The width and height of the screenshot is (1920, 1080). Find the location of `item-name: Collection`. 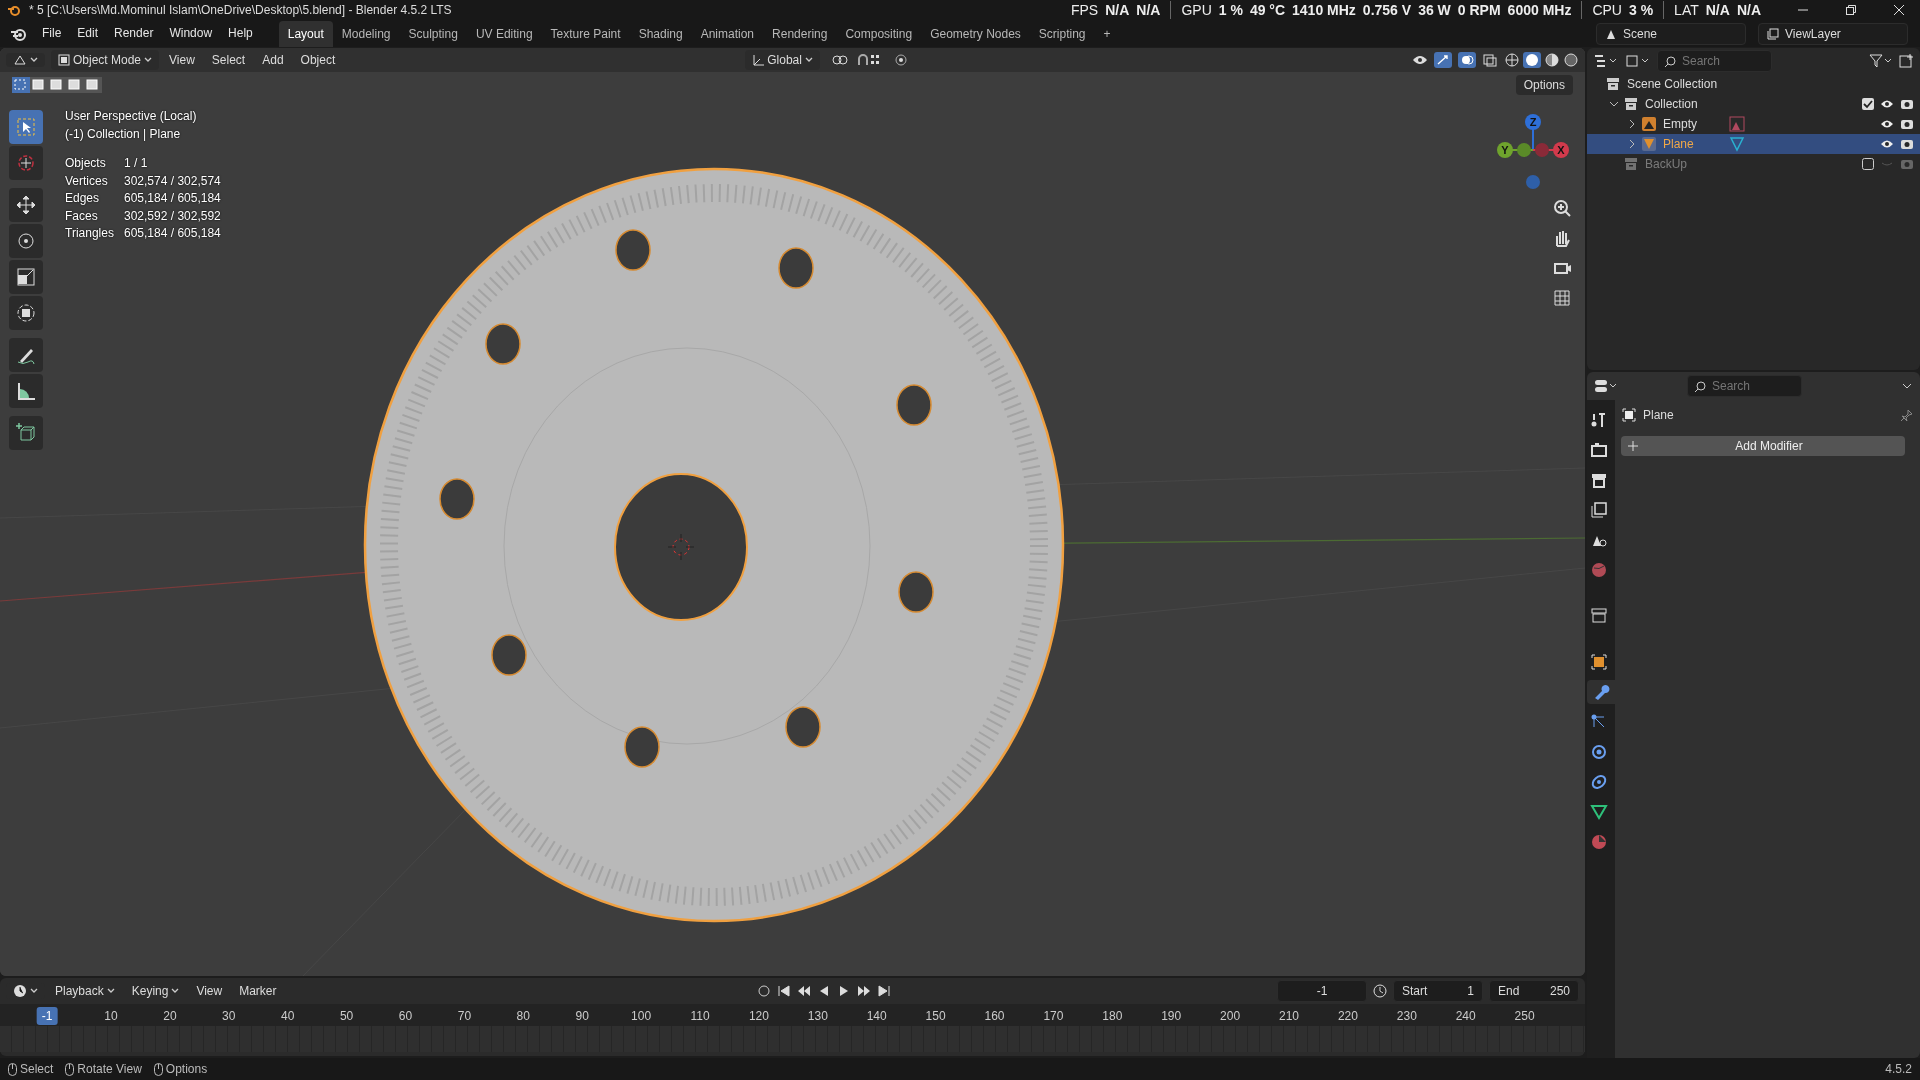

item-name: Collection is located at coordinates (1671, 104).